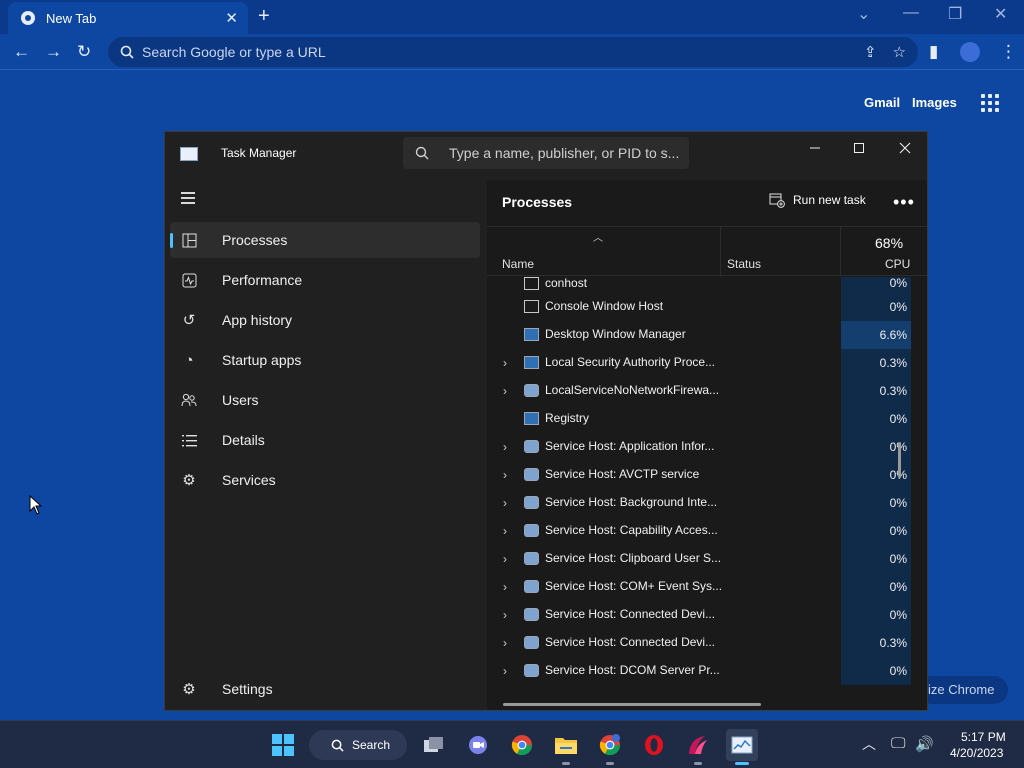 This screenshot has width=1024, height=768. I want to click on volume-icon: 🔊, so click(924, 744).